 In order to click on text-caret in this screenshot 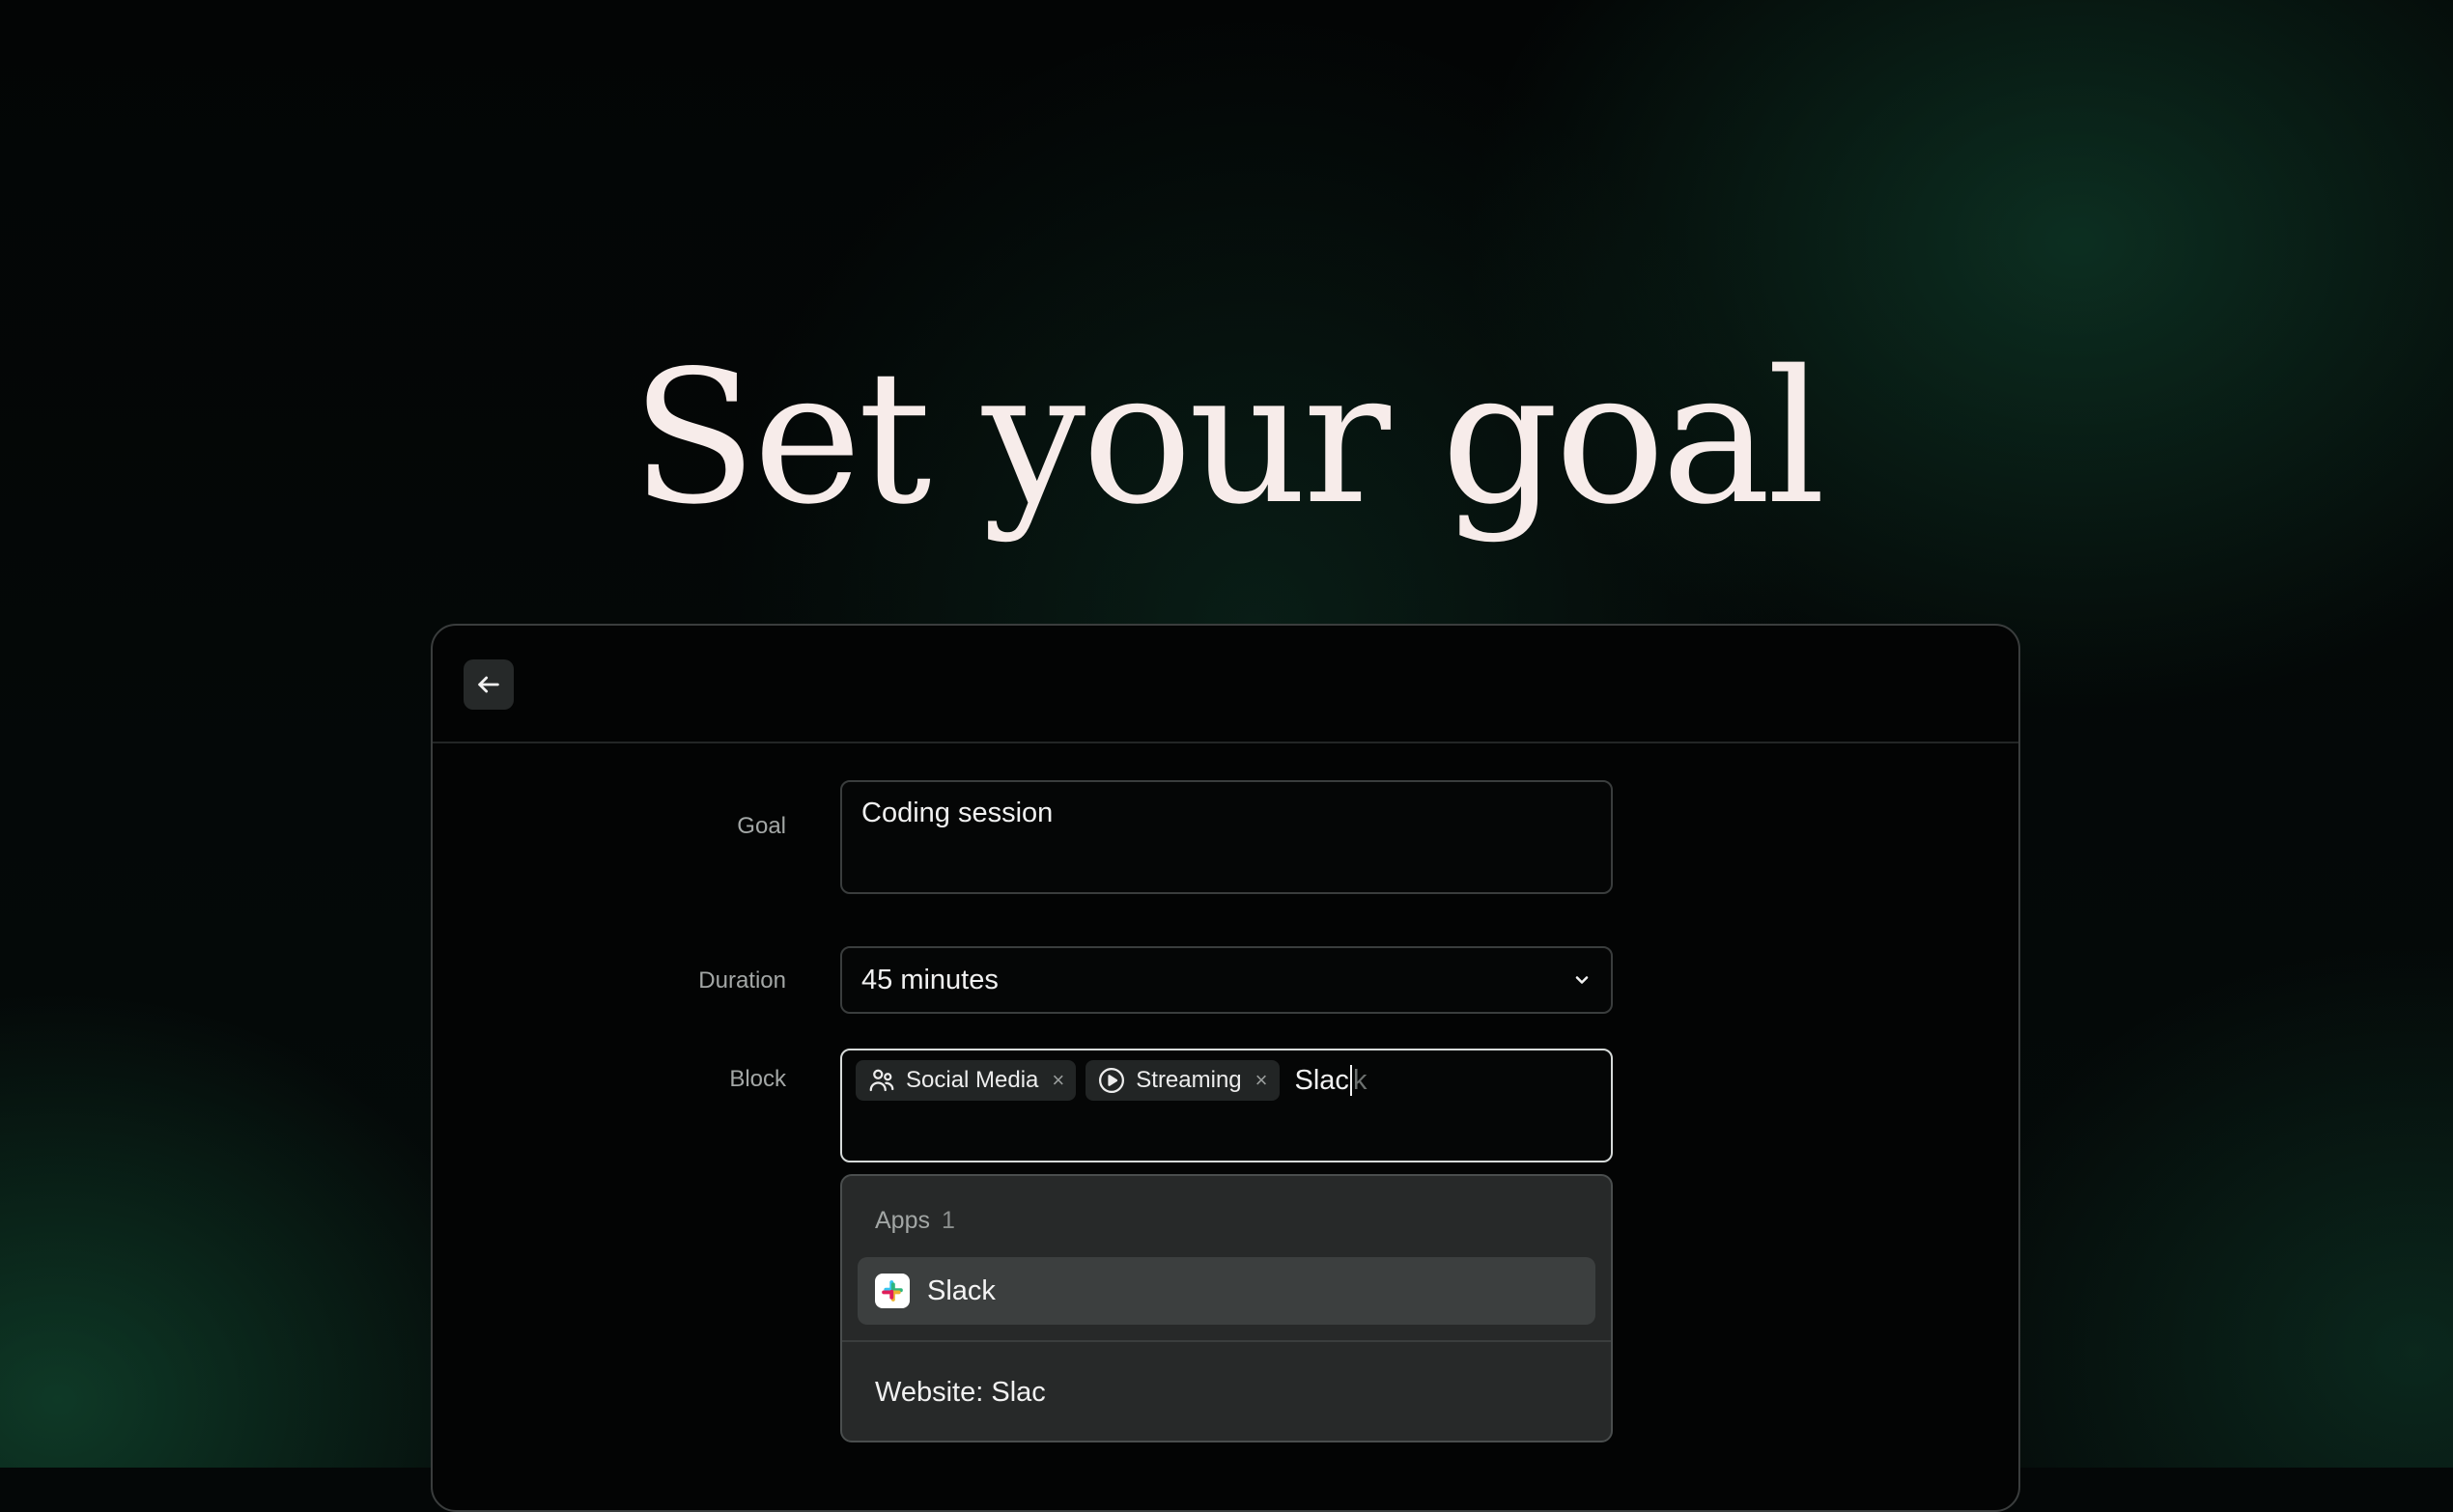, I will do `click(1350, 1080)`.